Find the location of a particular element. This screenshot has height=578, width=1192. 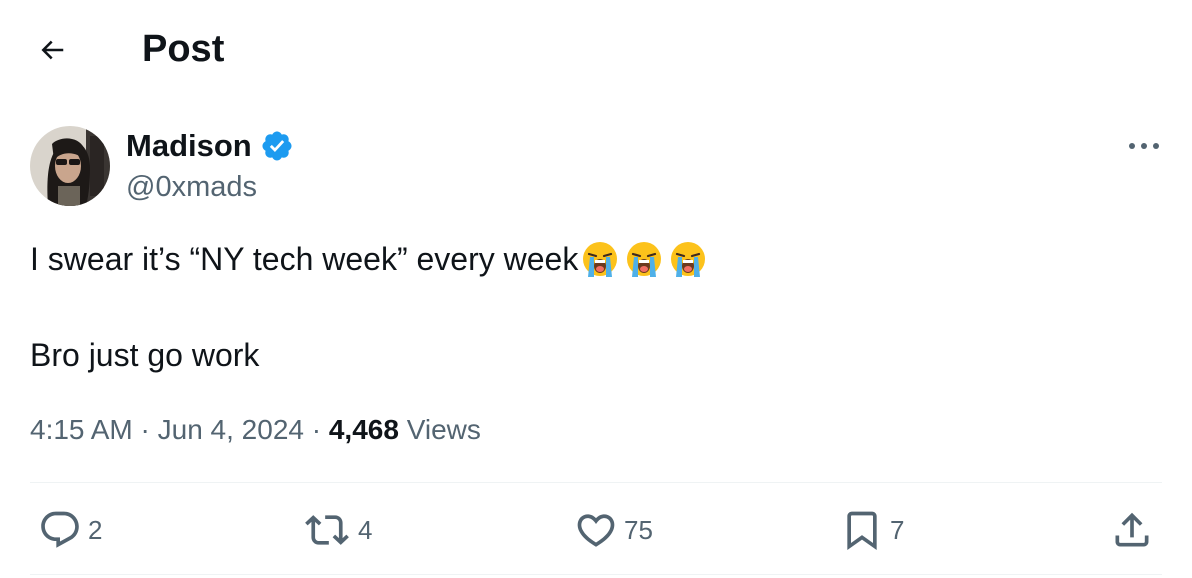

reply-count: 2 is located at coordinates (95, 529).